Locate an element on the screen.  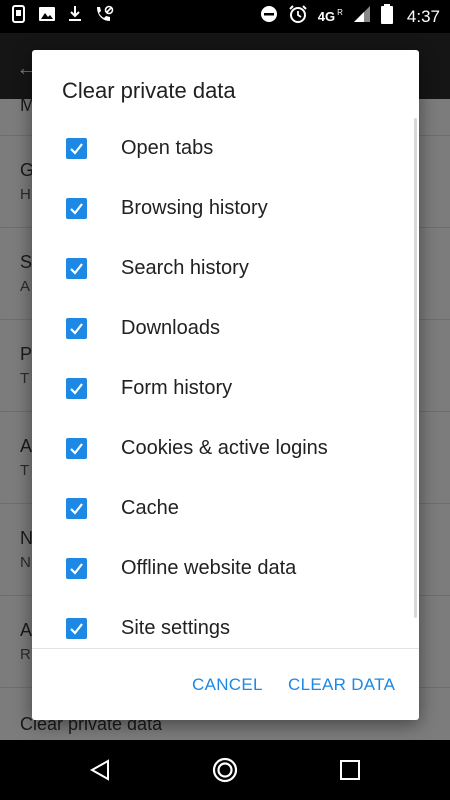
screenshot-icon is located at coordinates (19, 16).